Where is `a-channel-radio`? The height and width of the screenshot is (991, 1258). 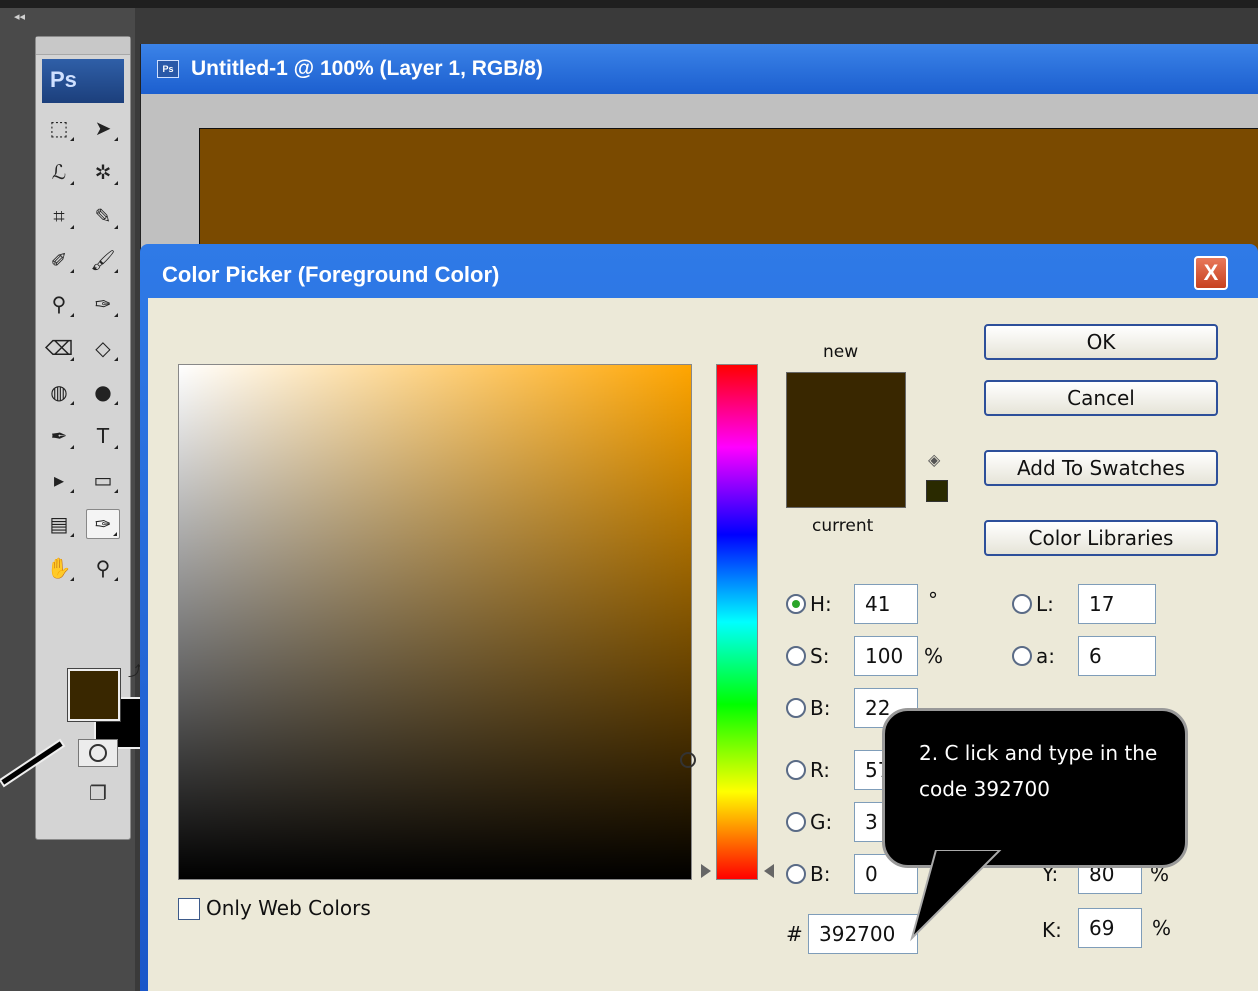 a-channel-radio is located at coordinates (1022, 656).